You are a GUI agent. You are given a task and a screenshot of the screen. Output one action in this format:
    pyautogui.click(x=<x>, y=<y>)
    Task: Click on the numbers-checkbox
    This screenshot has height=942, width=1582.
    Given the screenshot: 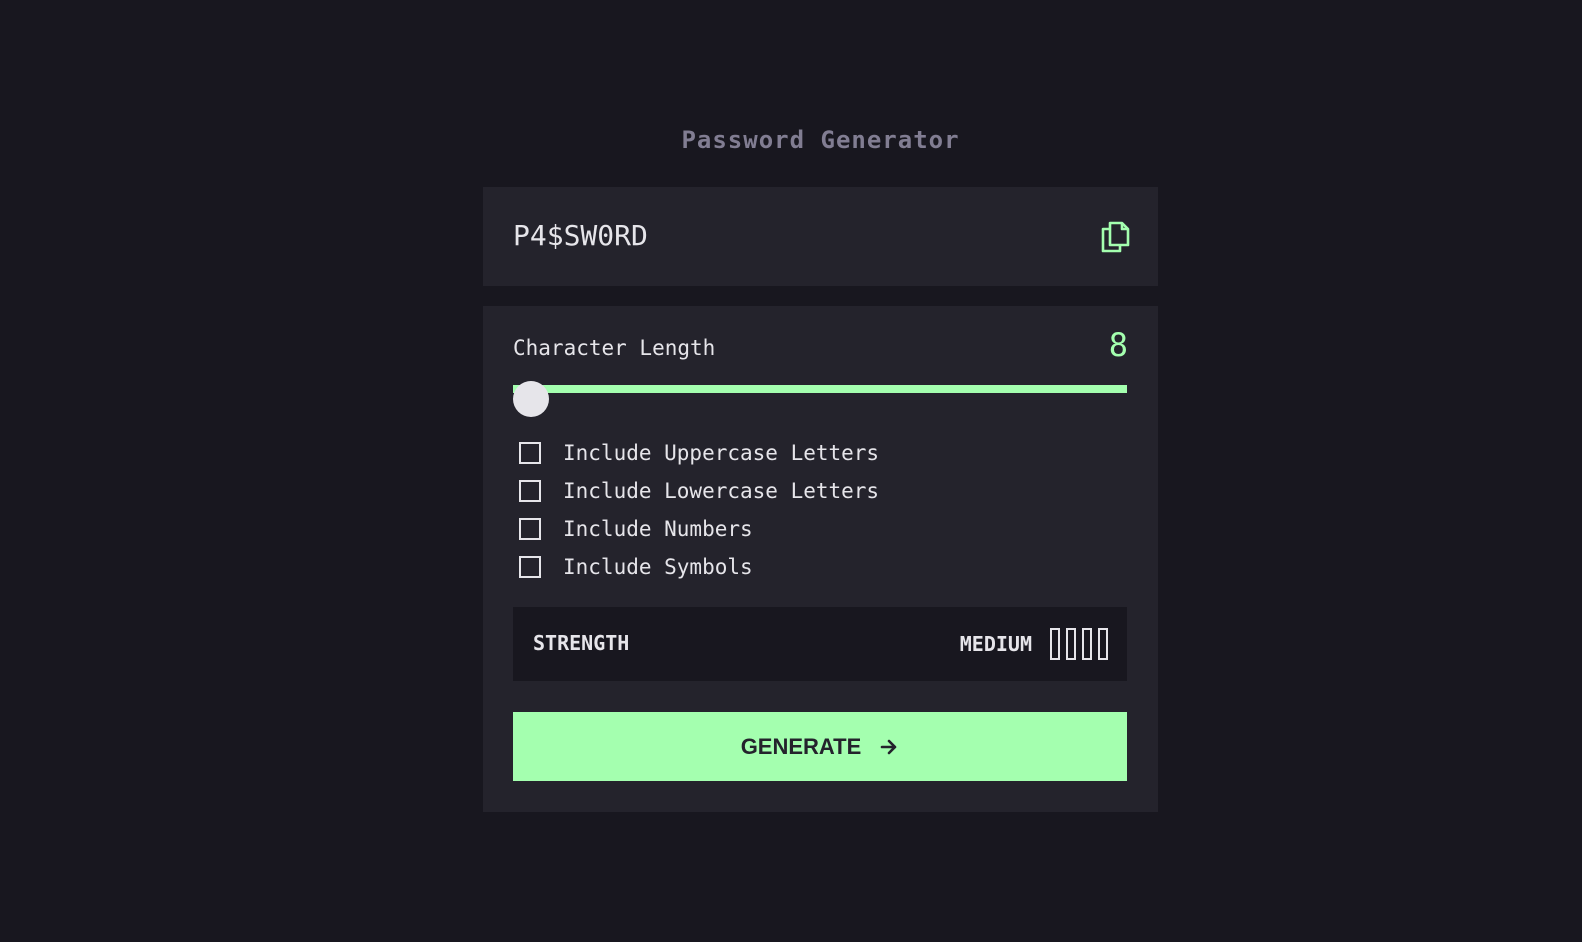 What is the action you would take?
    pyautogui.click(x=530, y=529)
    